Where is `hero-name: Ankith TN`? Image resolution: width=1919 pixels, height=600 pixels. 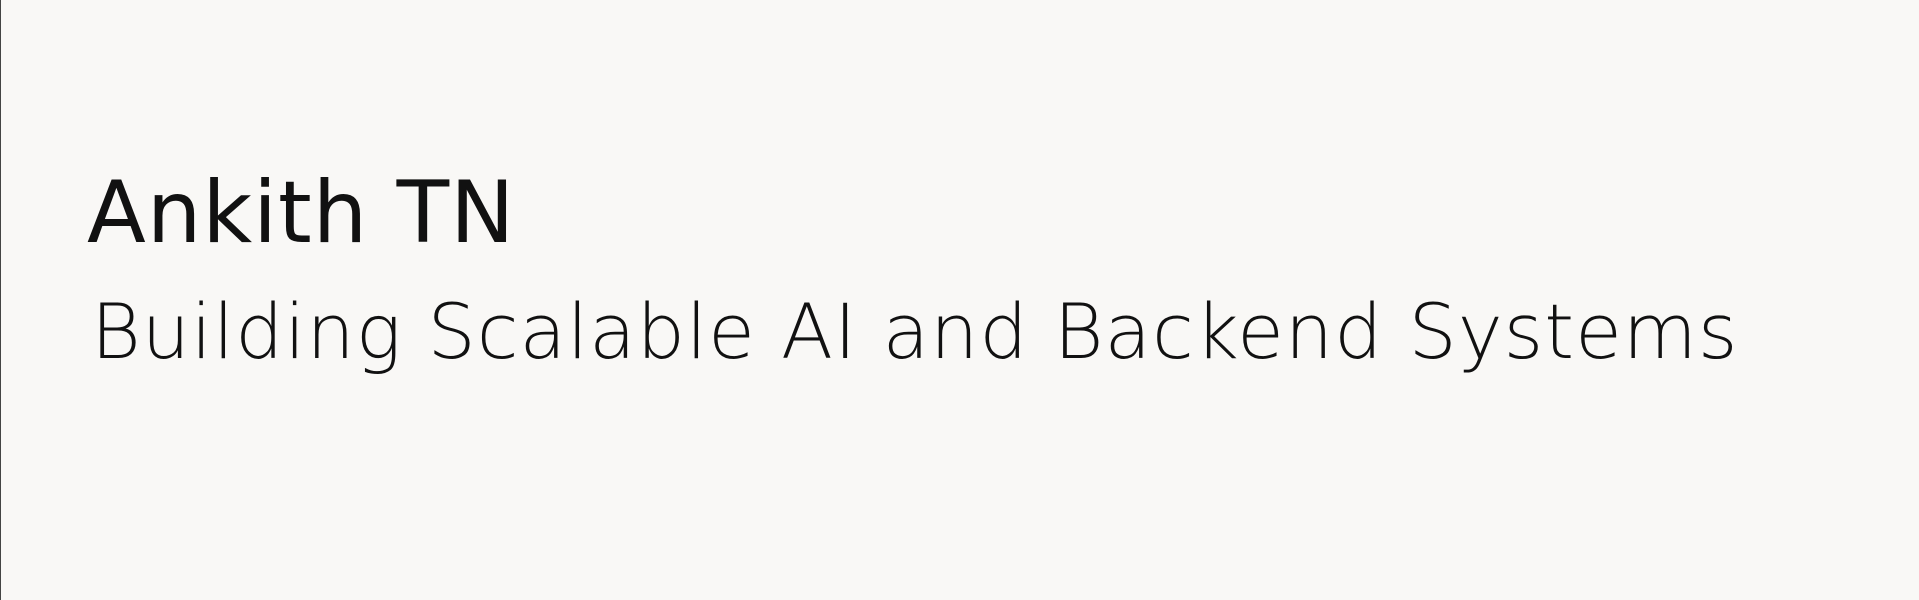 hero-name: Ankith TN is located at coordinates (301, 213).